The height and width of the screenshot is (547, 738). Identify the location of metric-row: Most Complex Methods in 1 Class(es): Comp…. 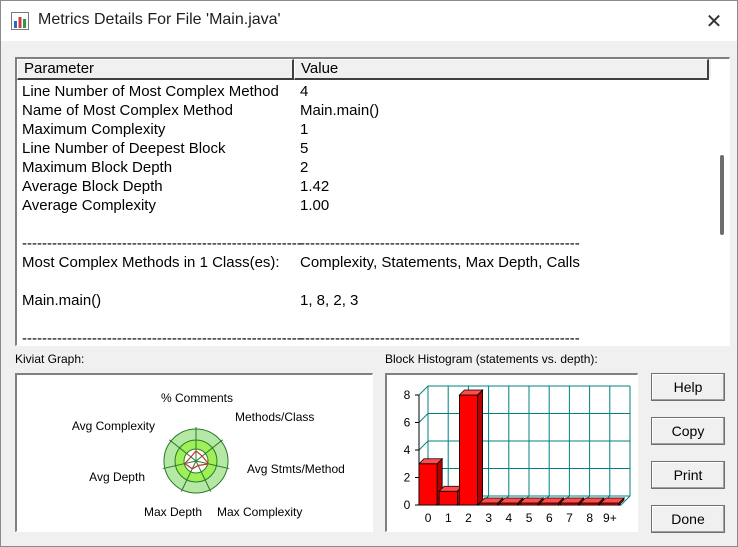
(367, 262).